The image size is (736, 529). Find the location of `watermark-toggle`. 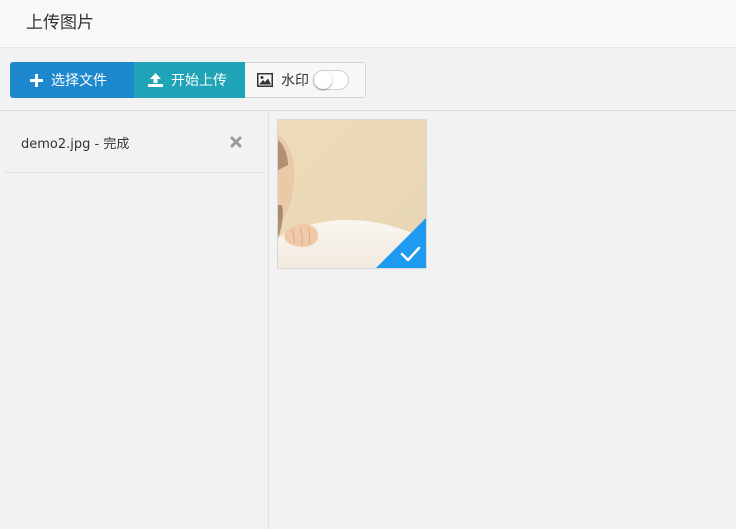

watermark-toggle is located at coordinates (331, 80).